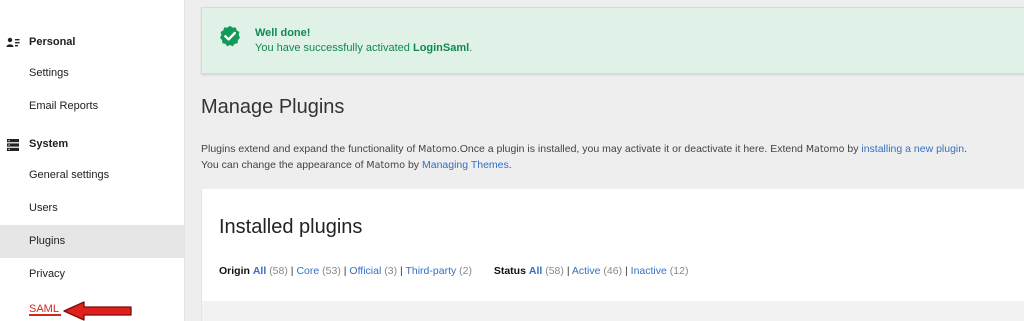  Describe the element at coordinates (97, 311) in the screenshot. I see `red-arrow-annotation` at that location.